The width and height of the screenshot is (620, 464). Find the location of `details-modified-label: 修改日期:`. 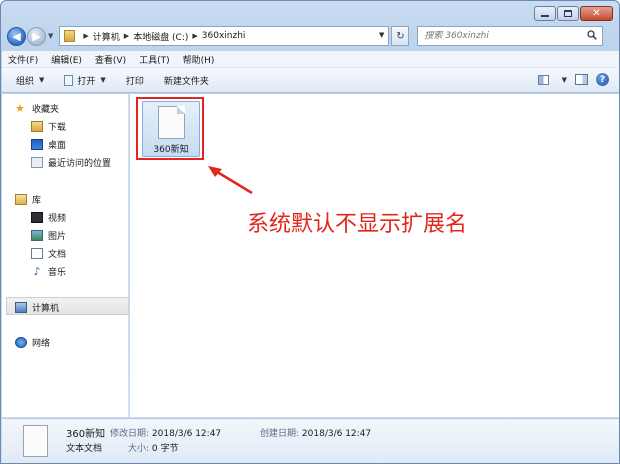

details-modified-label: 修改日期: is located at coordinates (130, 434).